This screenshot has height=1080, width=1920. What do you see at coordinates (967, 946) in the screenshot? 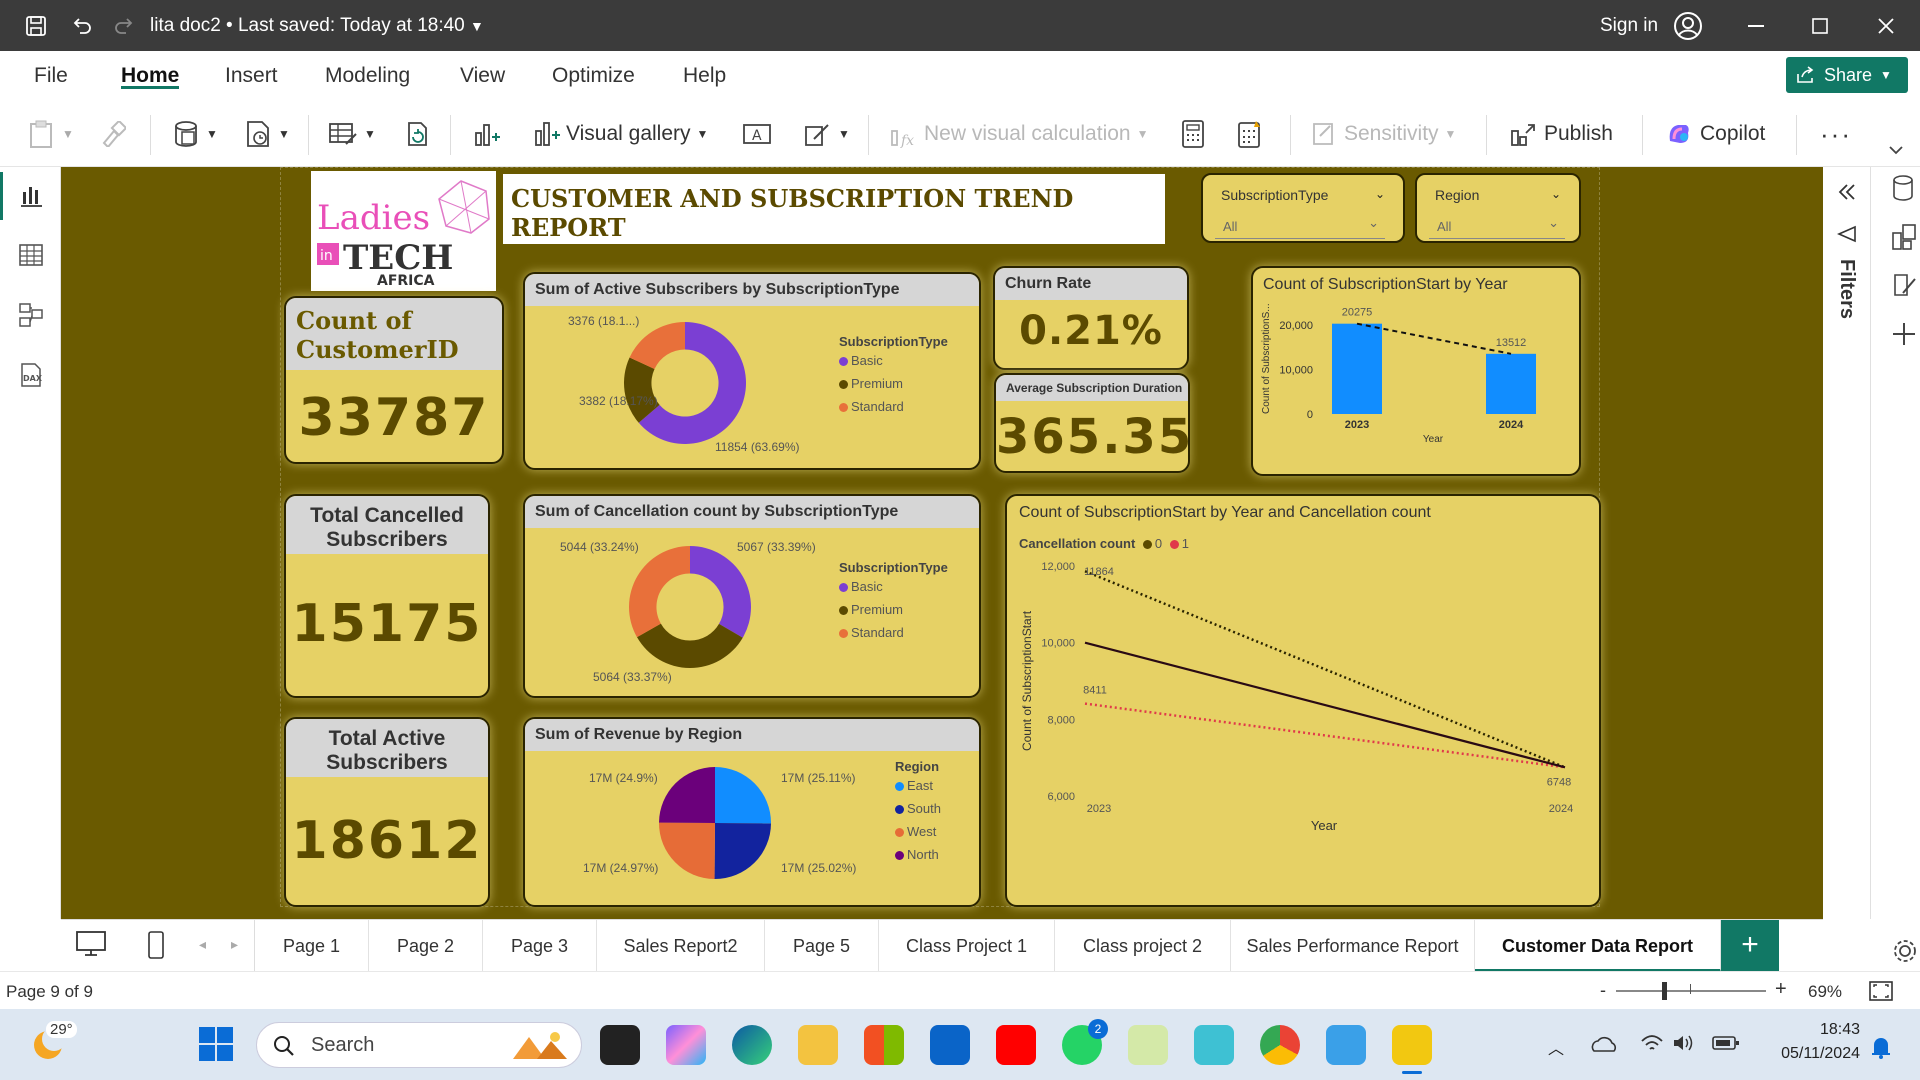
I see `tab-class-project-1: Class Project 1` at bounding box center [967, 946].